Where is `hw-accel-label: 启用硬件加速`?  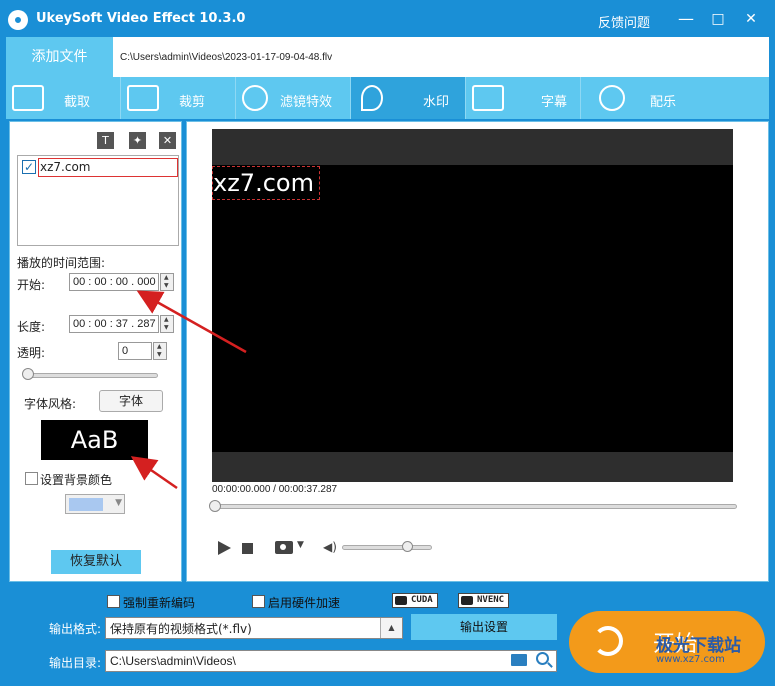
hw-accel-label: 启用硬件加速 is located at coordinates (304, 603).